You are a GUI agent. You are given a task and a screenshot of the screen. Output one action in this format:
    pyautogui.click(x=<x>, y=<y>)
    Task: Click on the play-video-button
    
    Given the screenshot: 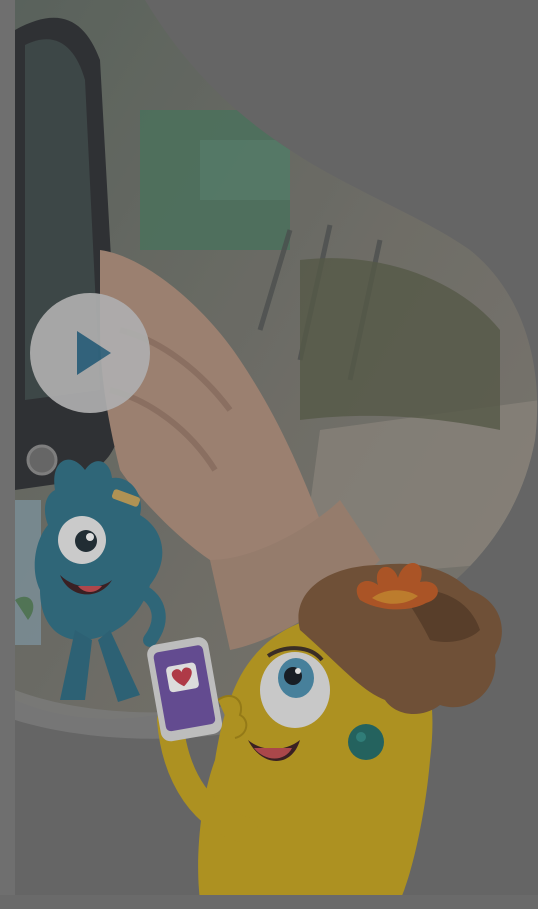 What is the action you would take?
    pyautogui.click(x=90, y=353)
    